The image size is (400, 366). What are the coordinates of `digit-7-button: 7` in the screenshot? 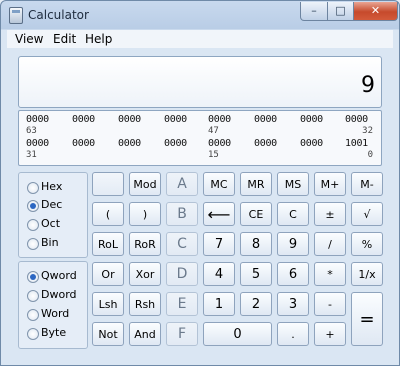 It's located at (219, 244).